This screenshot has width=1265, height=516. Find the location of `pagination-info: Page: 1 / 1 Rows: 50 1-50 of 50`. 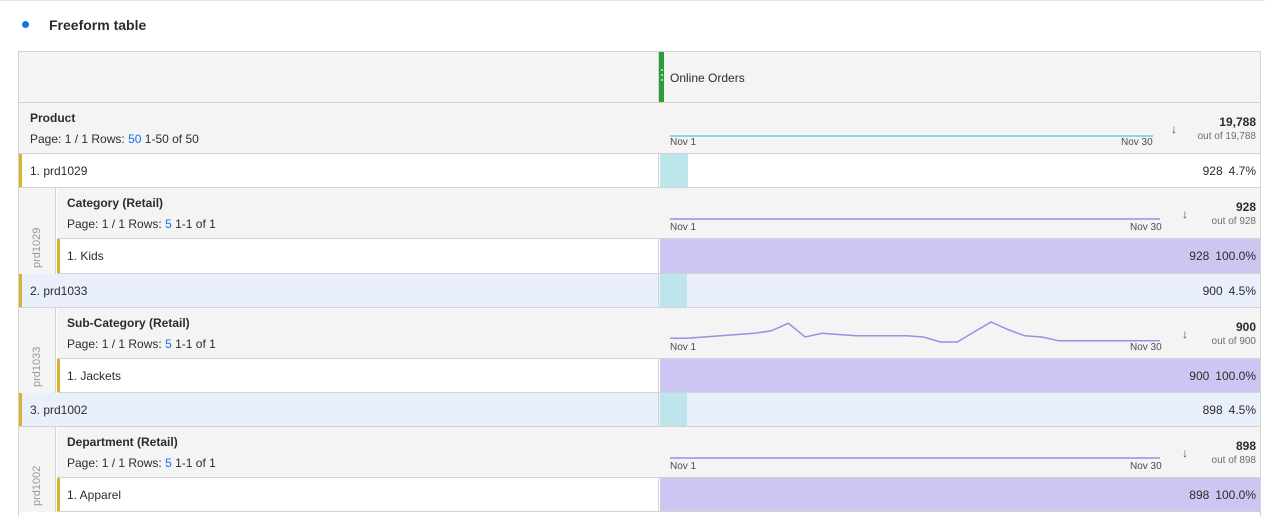

pagination-info: Page: 1 / 1 Rows: 50 1-50 of 50 is located at coordinates (114, 139).